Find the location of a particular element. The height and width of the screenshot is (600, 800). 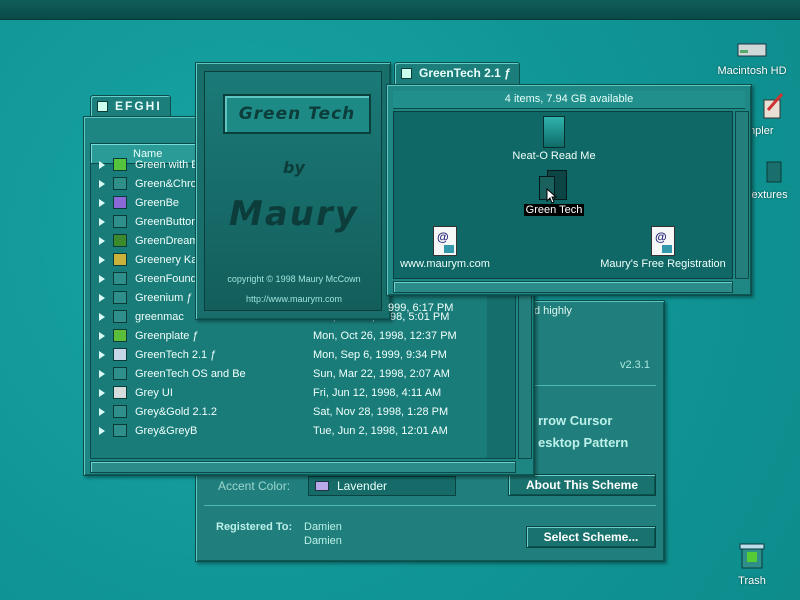

desktop-icon-sampler: mpler is located at coordinates (773, 114).